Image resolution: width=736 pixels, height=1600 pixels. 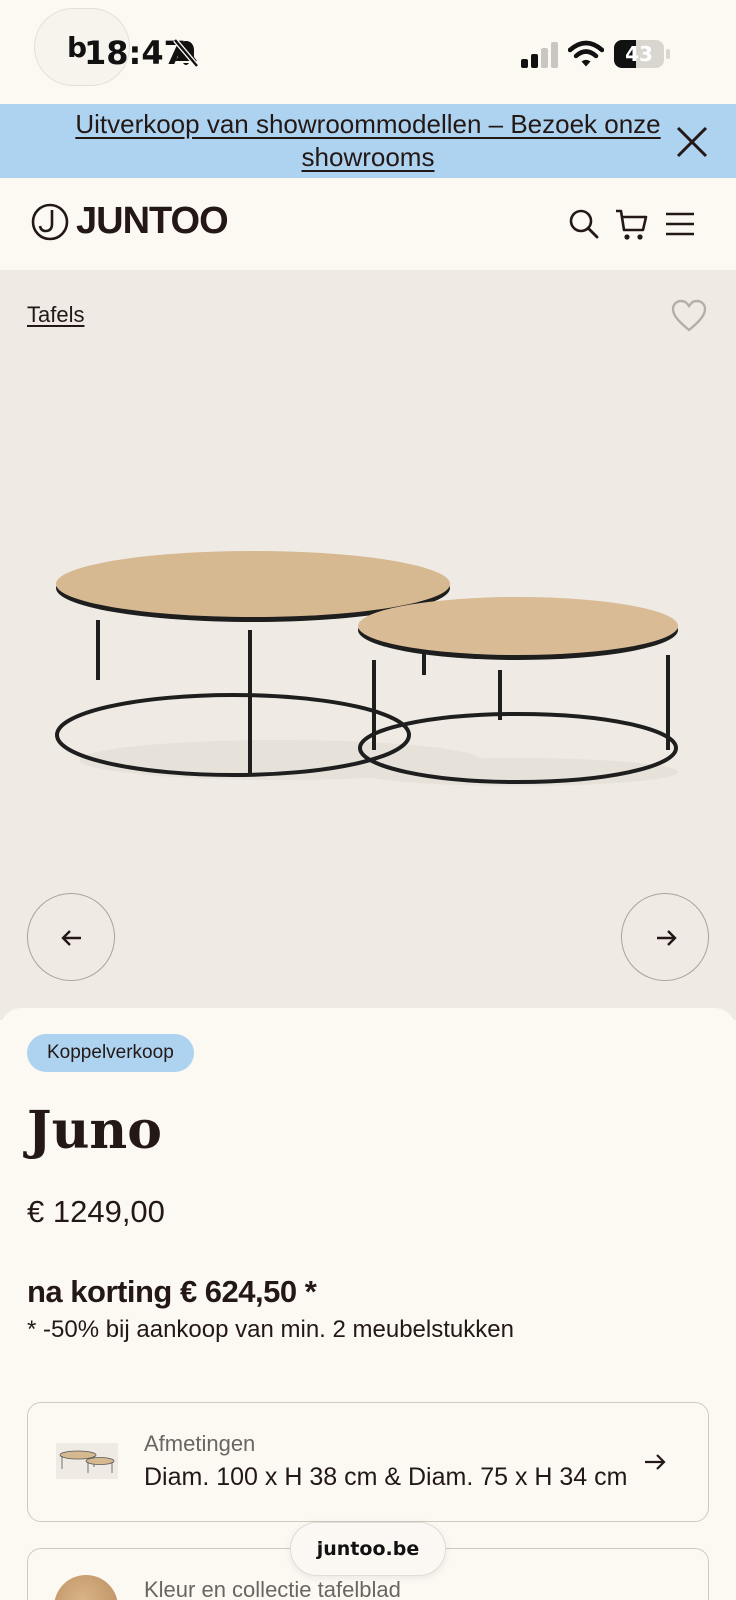 I want to click on status-bar: b 18:47 43, so click(x=368, y=52).